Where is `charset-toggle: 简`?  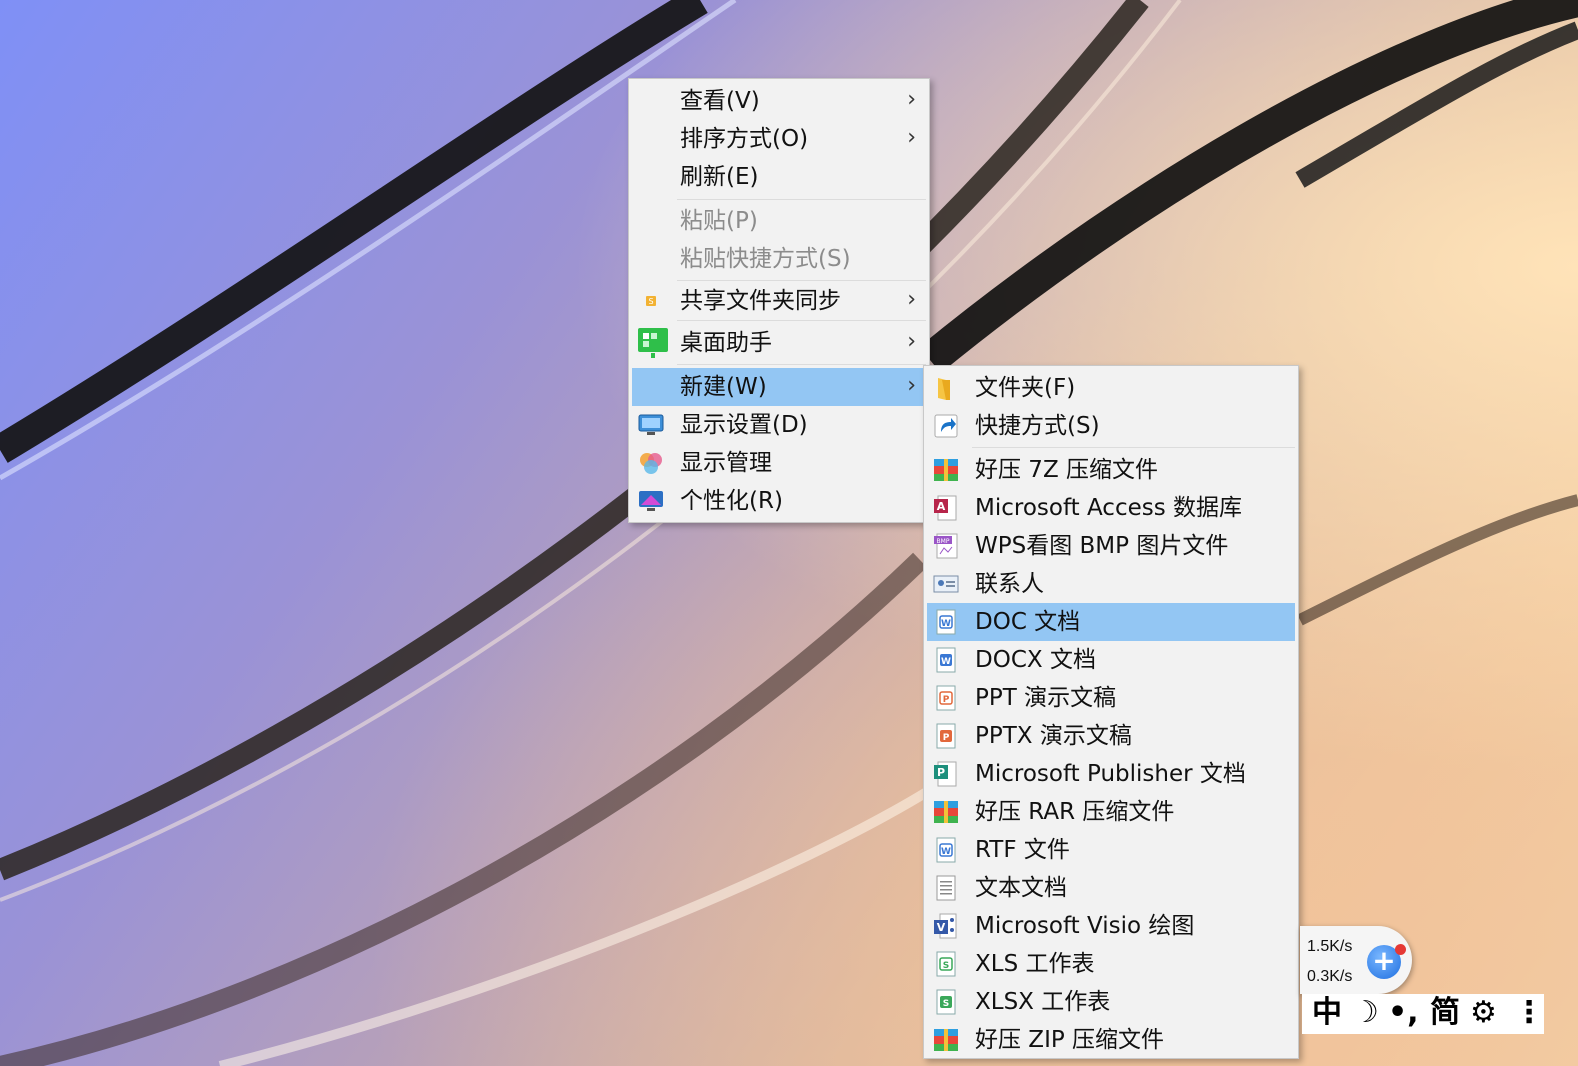 charset-toggle: 简 is located at coordinates (1445, 1013).